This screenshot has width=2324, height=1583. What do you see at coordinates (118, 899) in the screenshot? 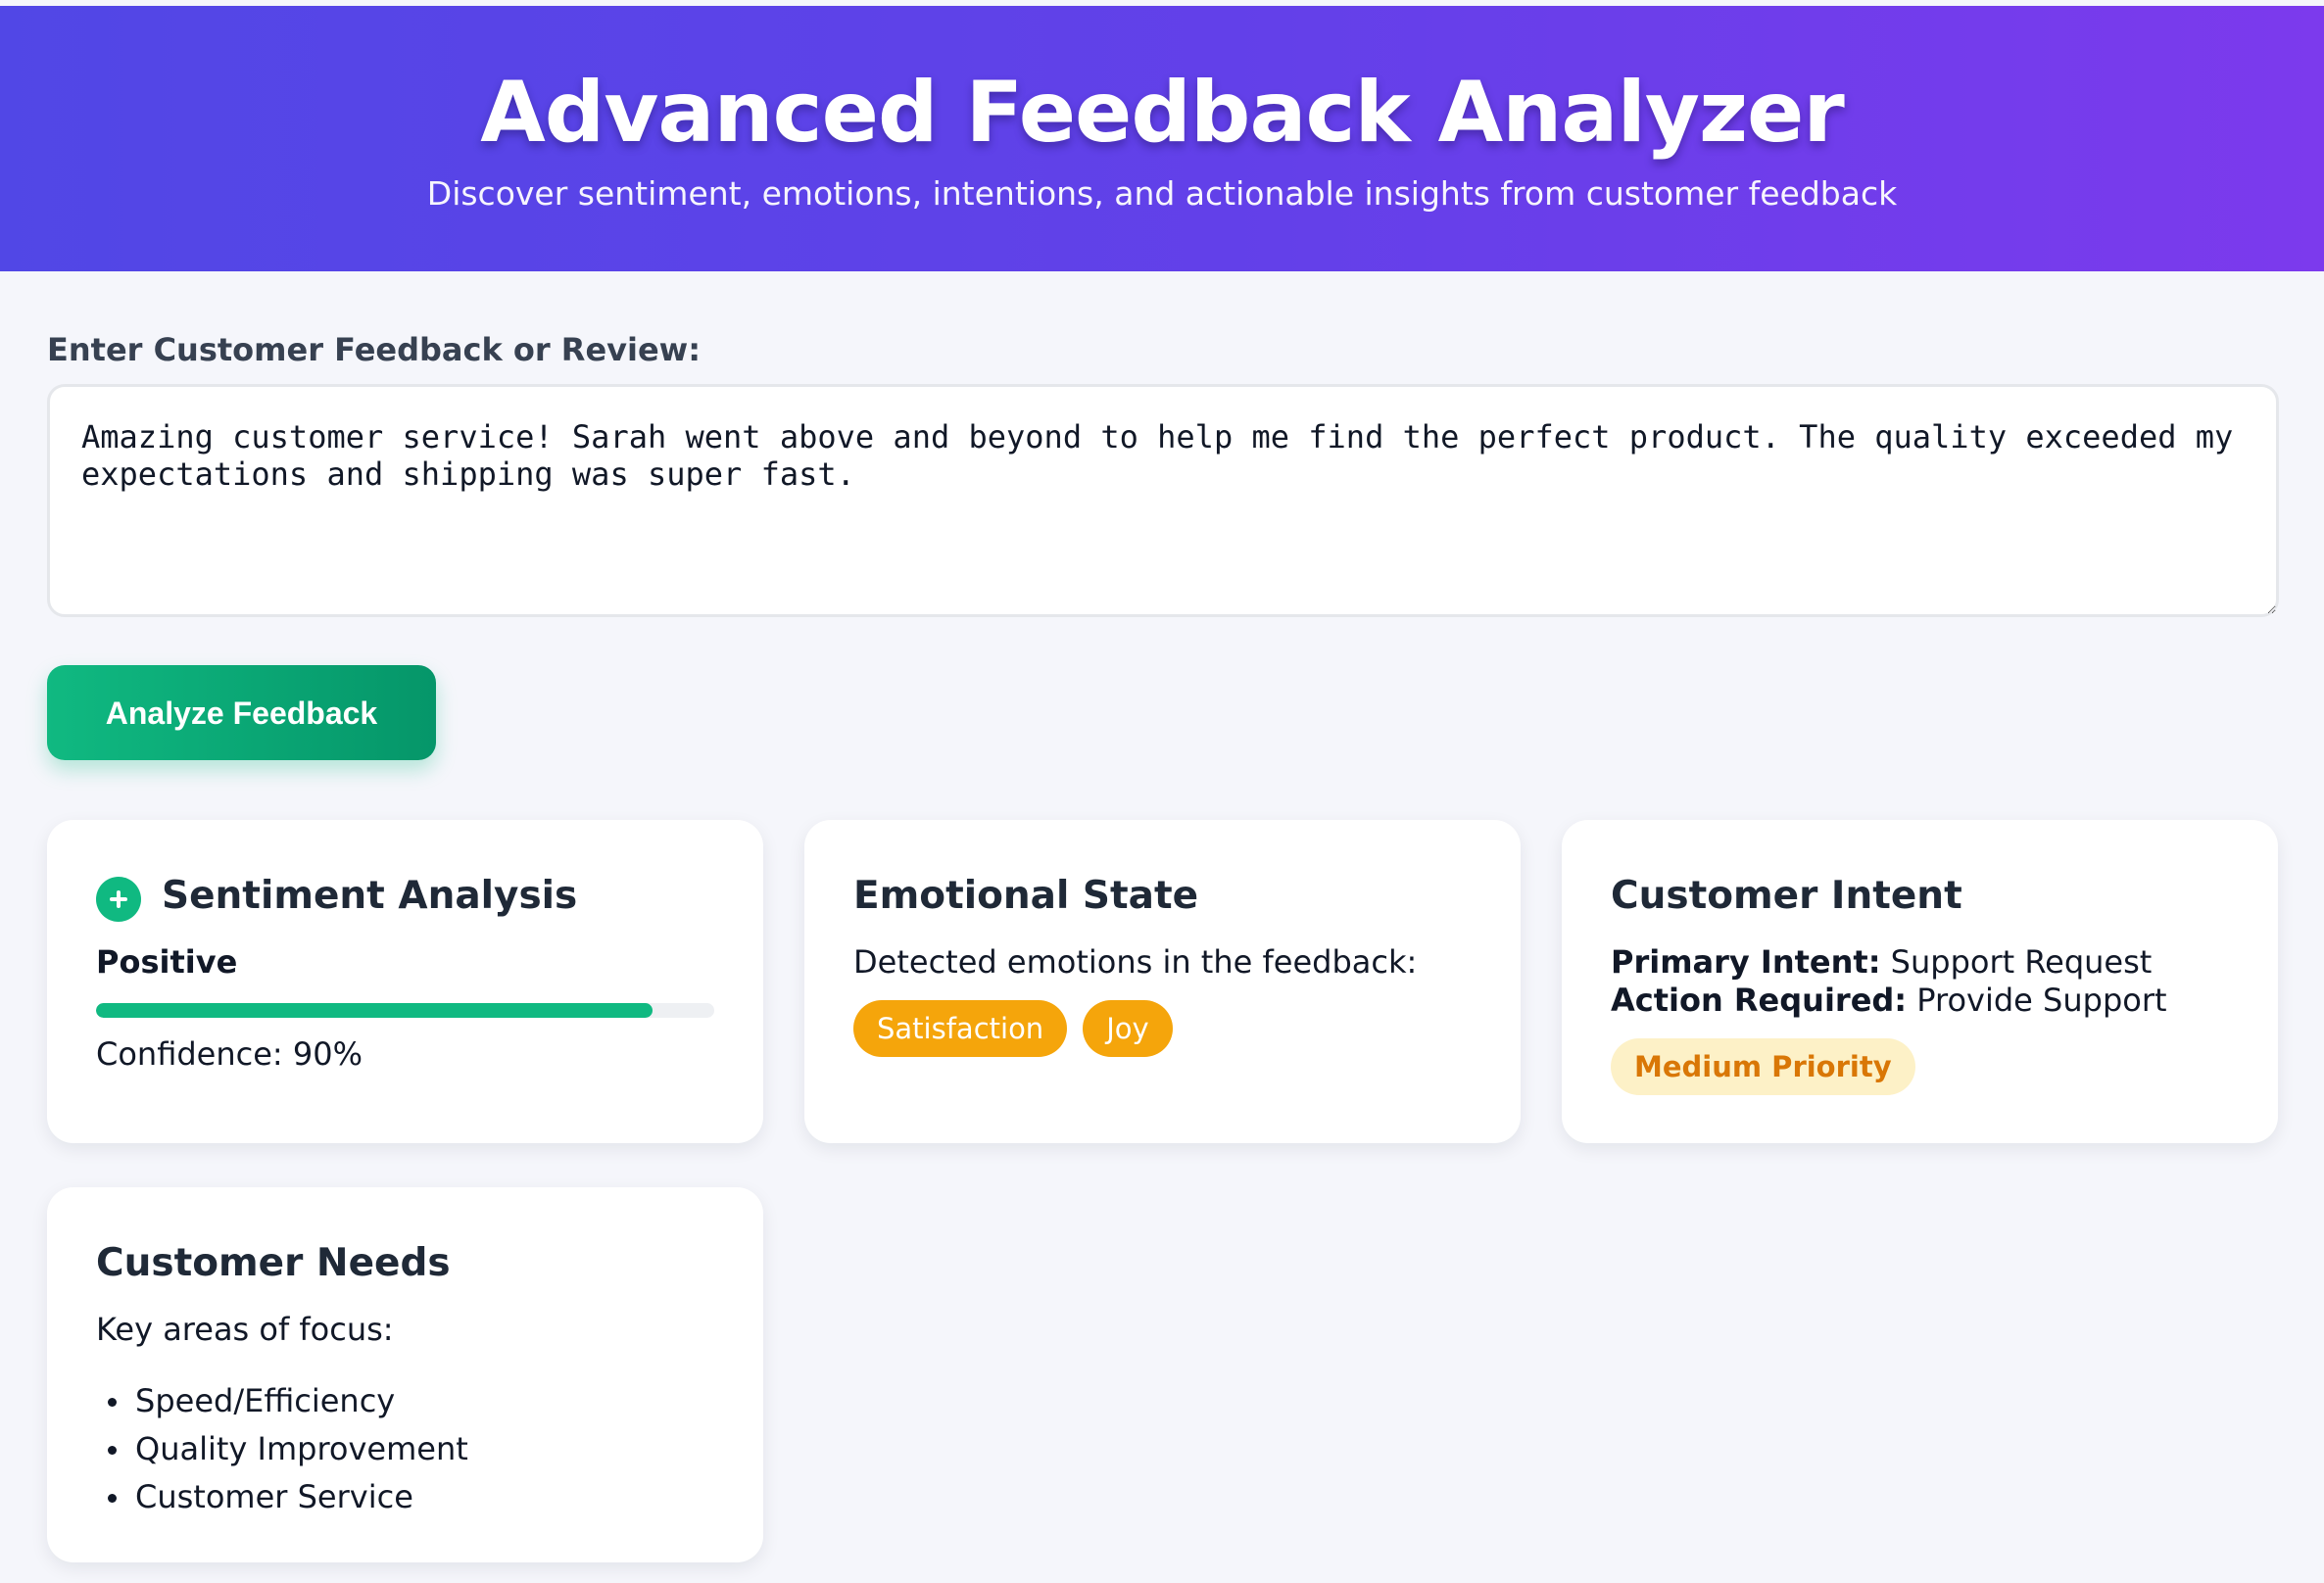
I see `plus-icon` at bounding box center [118, 899].